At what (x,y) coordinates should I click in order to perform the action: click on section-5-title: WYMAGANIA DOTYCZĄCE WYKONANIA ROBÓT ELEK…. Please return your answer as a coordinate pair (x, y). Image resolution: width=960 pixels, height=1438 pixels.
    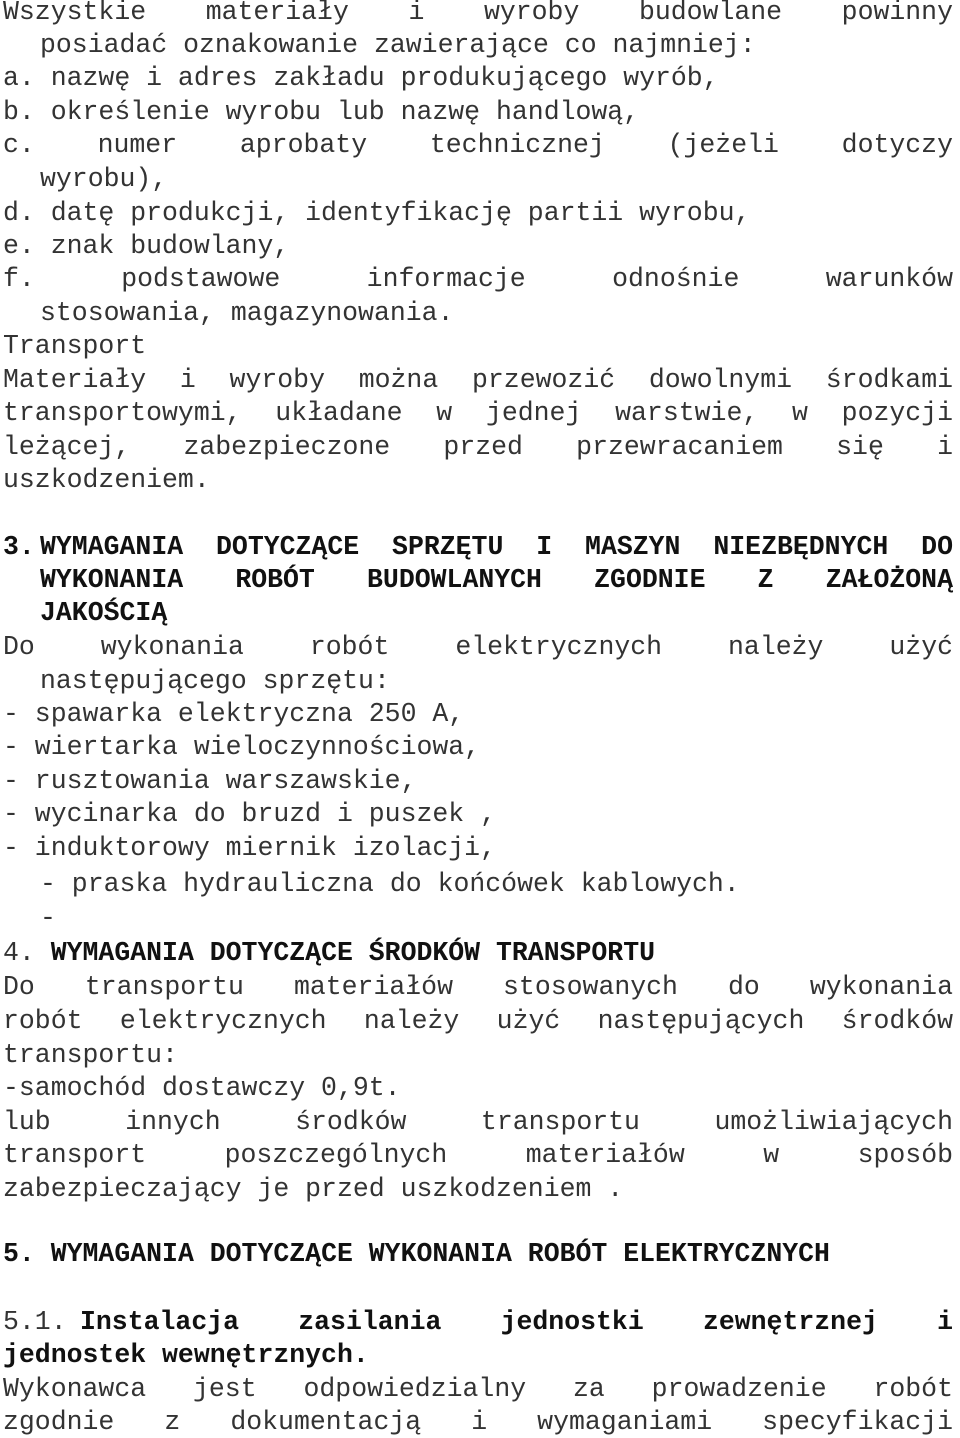
    Looking at the image, I should click on (440, 1254).